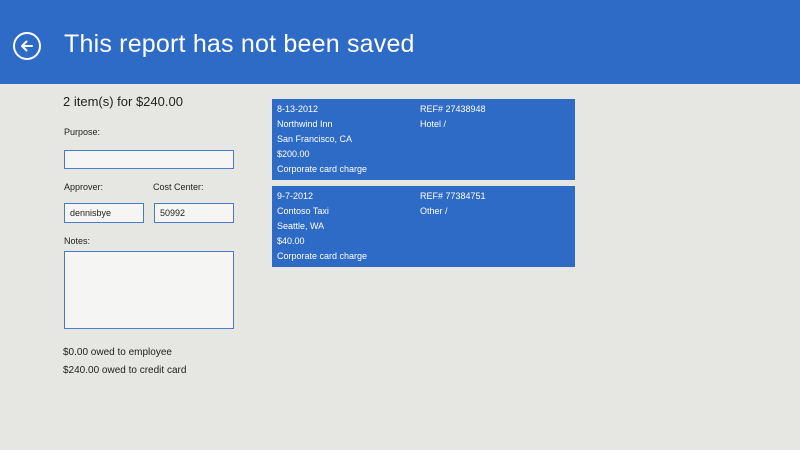 The image size is (800, 450). I want to click on expense-category: Other /, so click(434, 211).